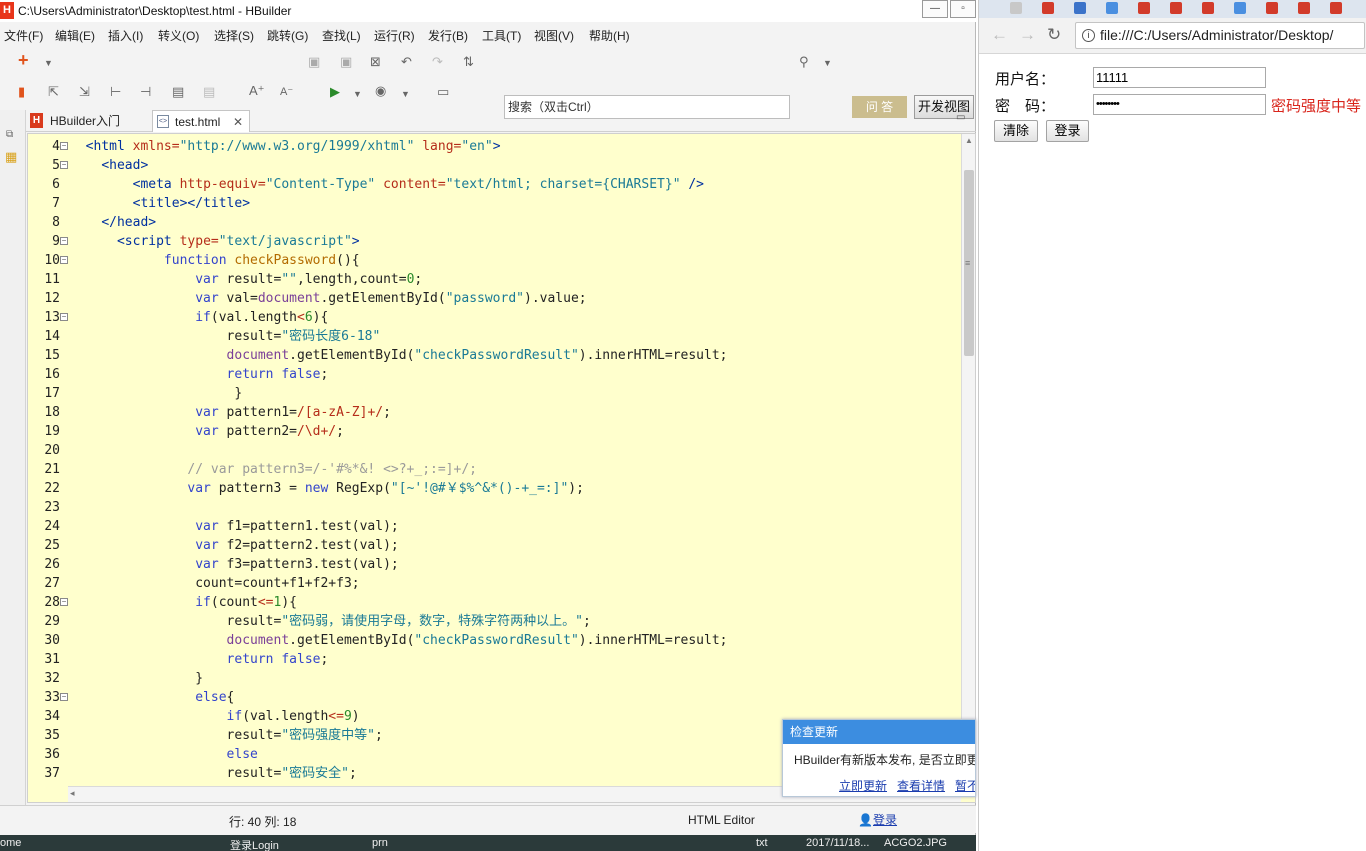 The width and height of the screenshot is (1366, 851). I want to click on redo-icon: ↷, so click(437, 62).